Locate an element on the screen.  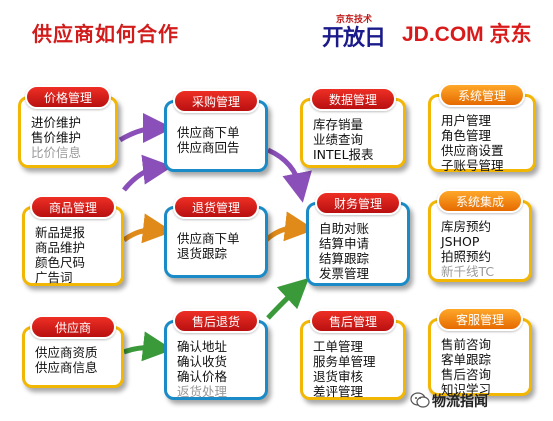
card-items: 供应商下单 退货跟踪 is located at coordinates (218, 246).